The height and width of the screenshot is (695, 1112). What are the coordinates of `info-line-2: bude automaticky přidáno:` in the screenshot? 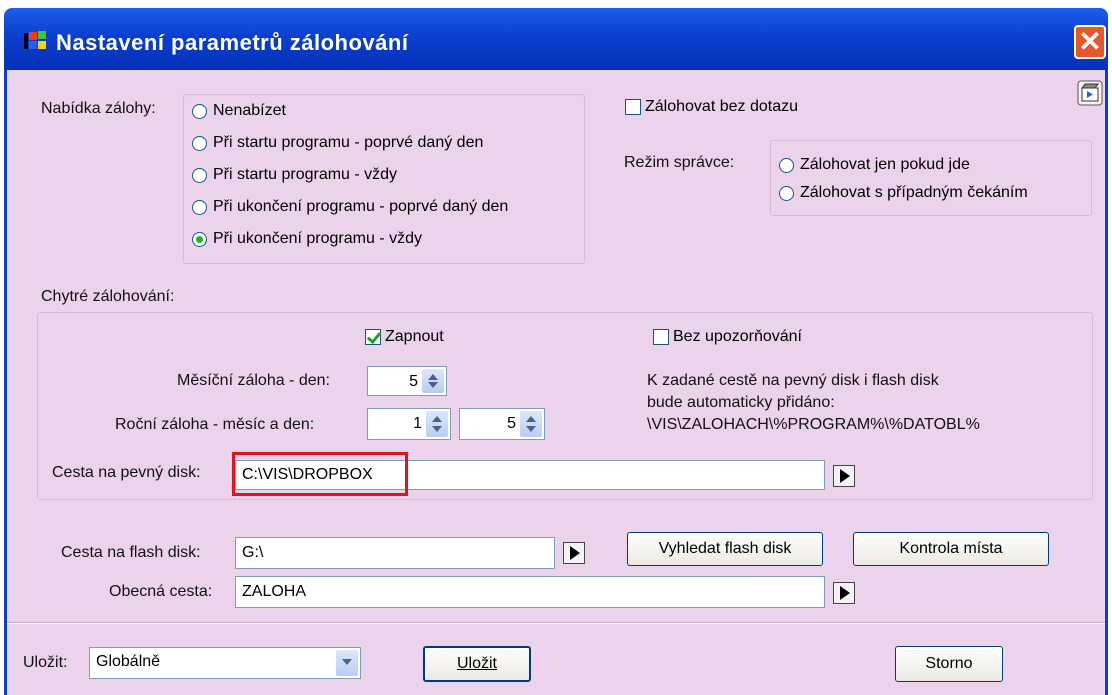 It's located at (741, 402).